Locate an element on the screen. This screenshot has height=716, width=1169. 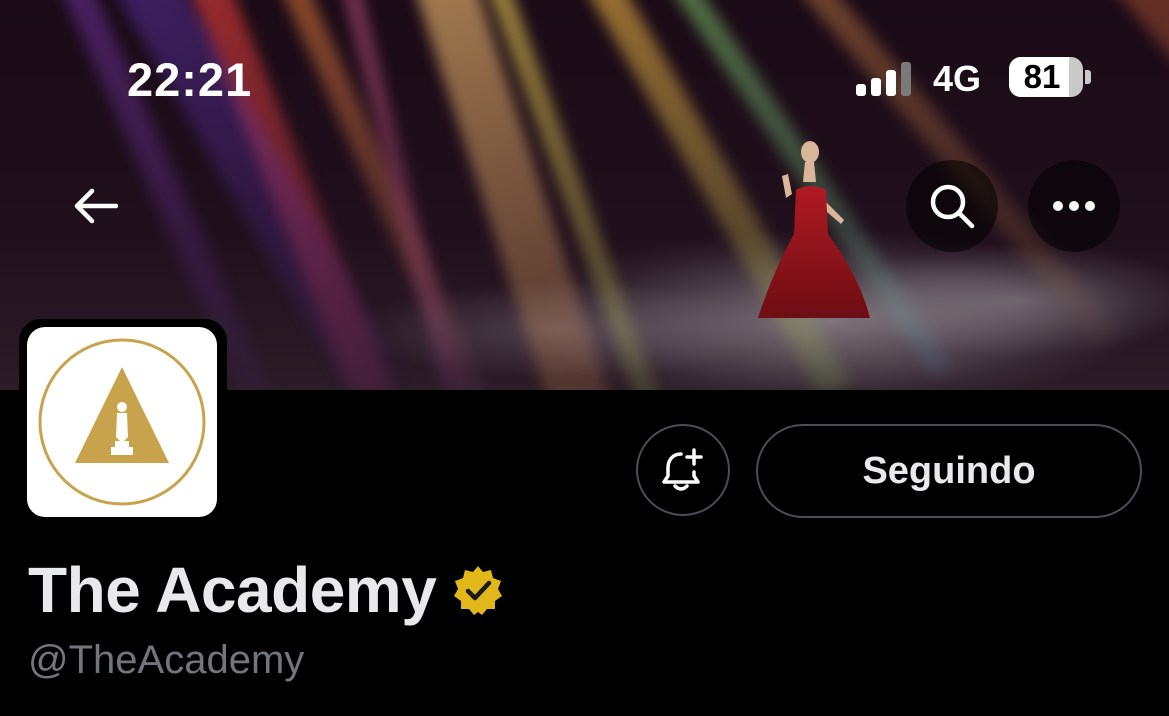
arrow-left-icon is located at coordinates (96, 206).